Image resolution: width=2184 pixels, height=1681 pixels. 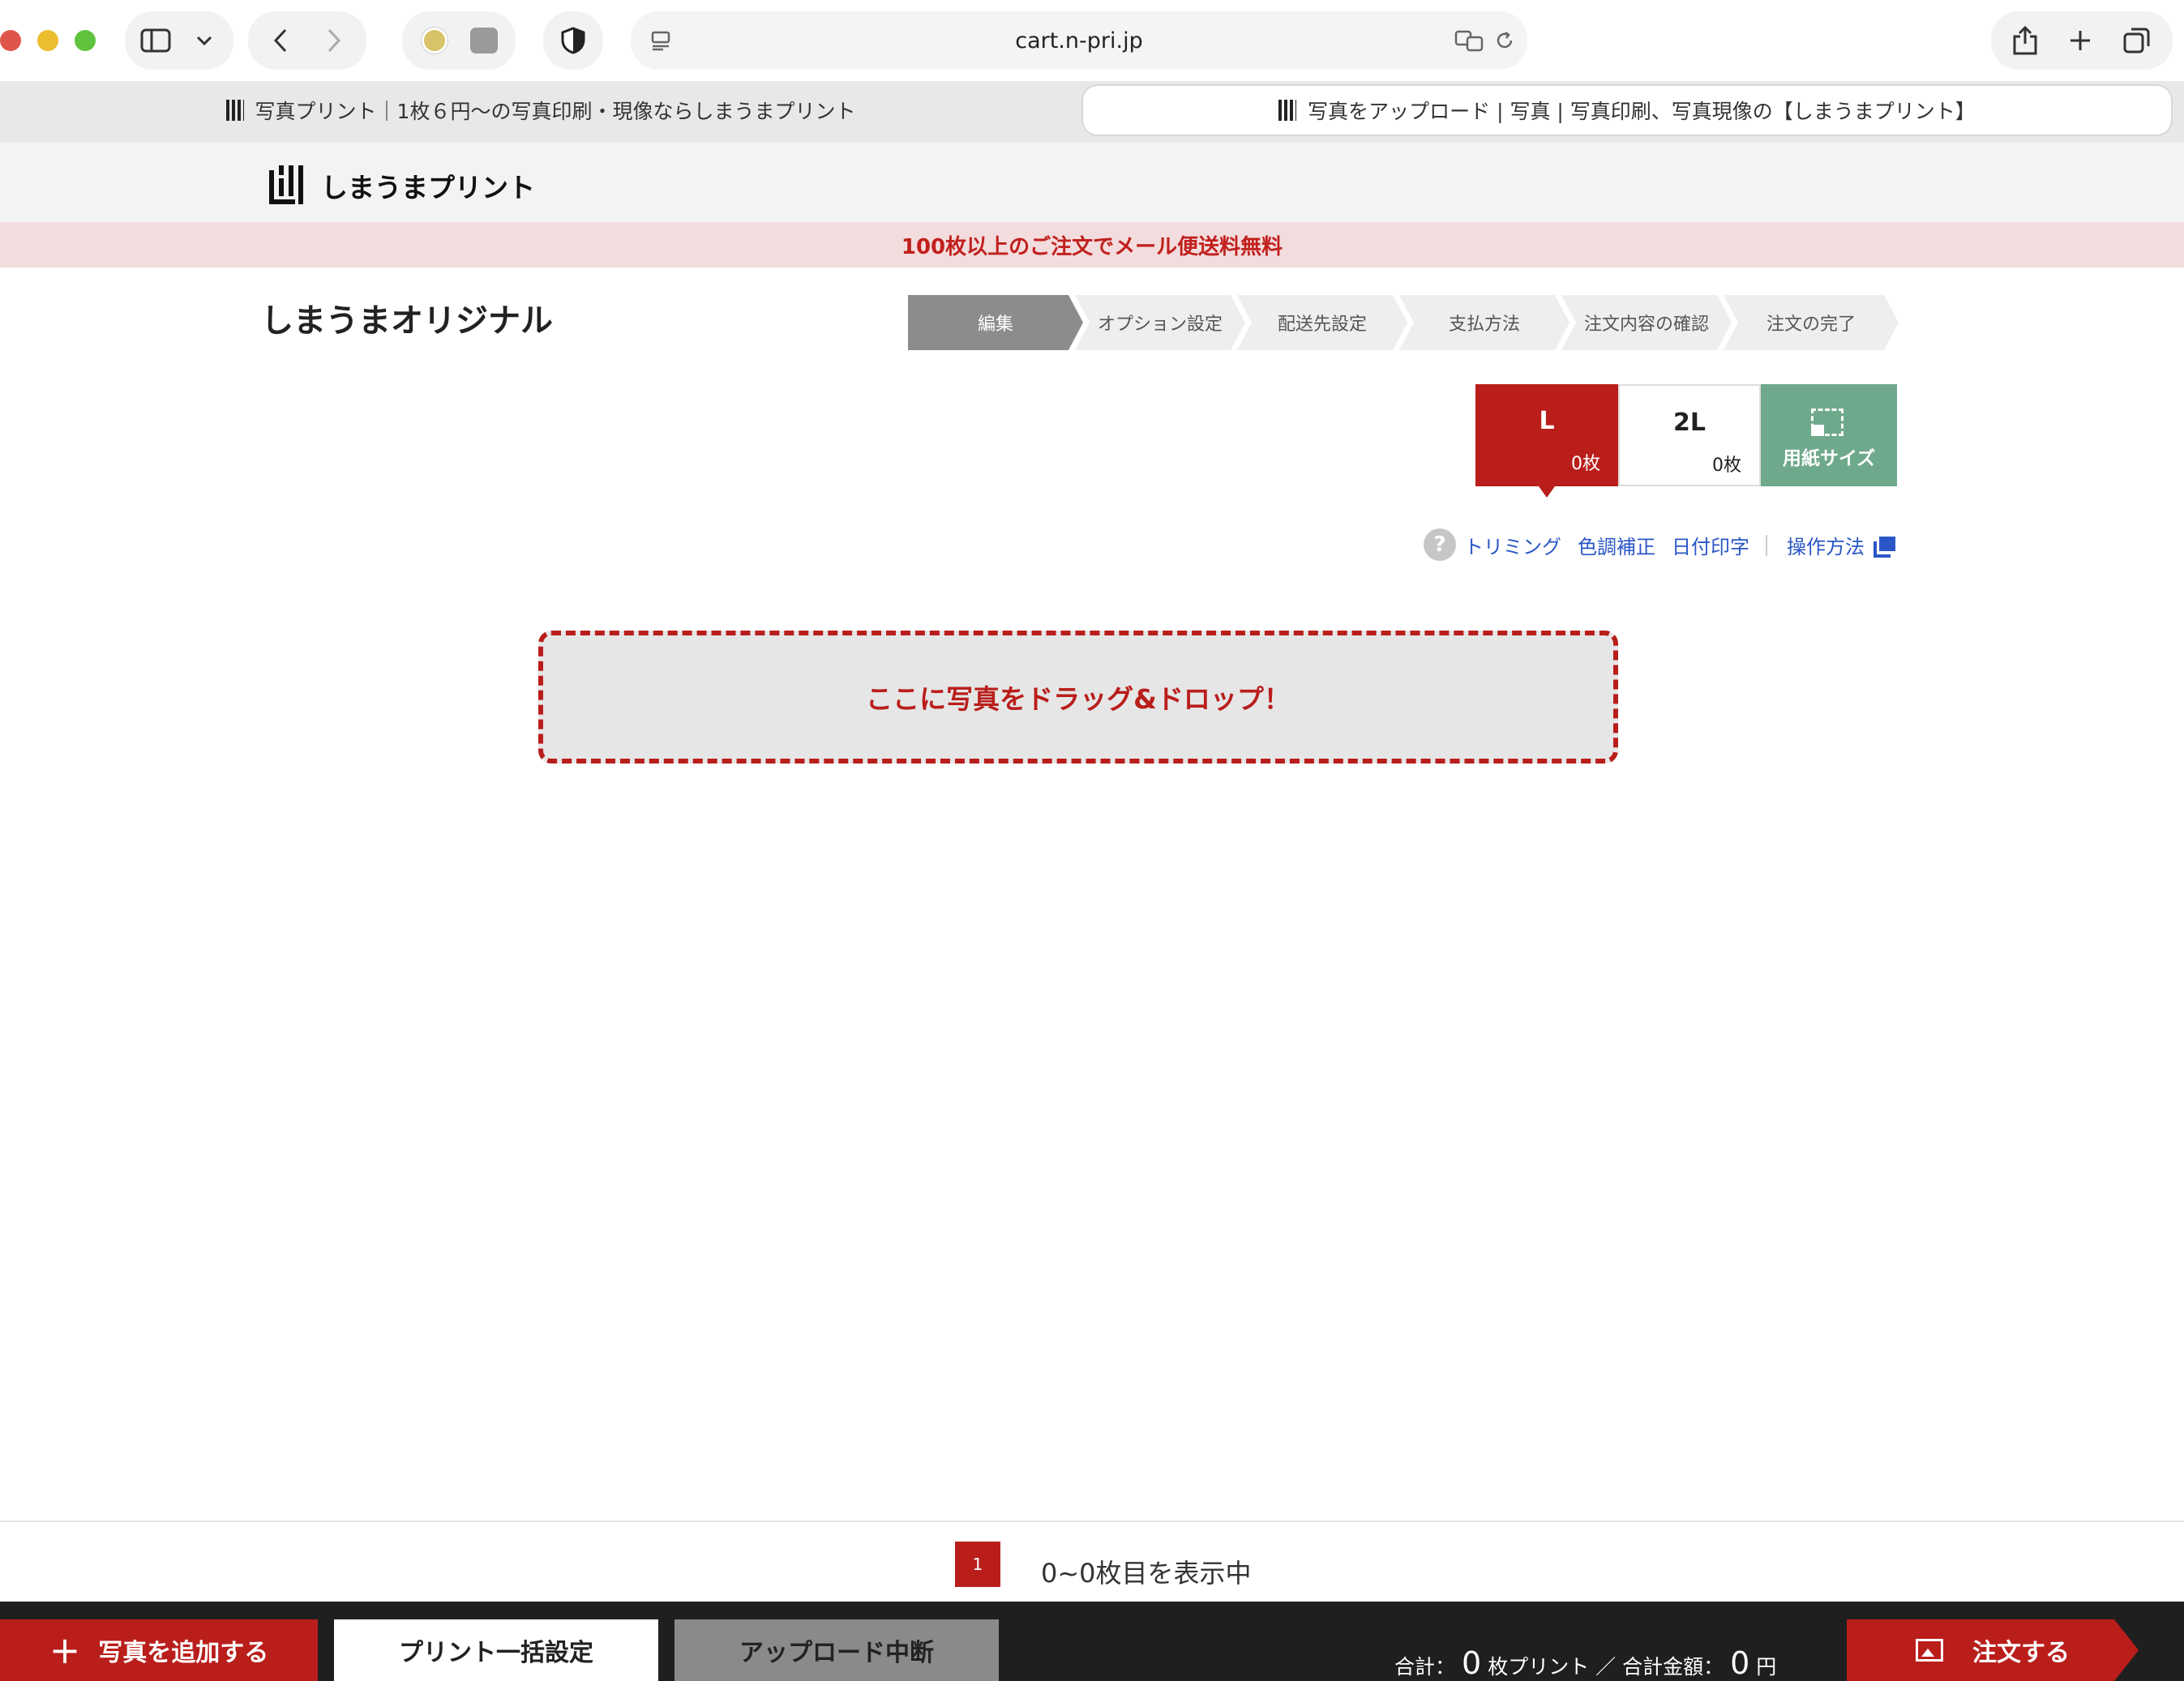 I want to click on order-label: 注文する, so click(x=2021, y=1653).